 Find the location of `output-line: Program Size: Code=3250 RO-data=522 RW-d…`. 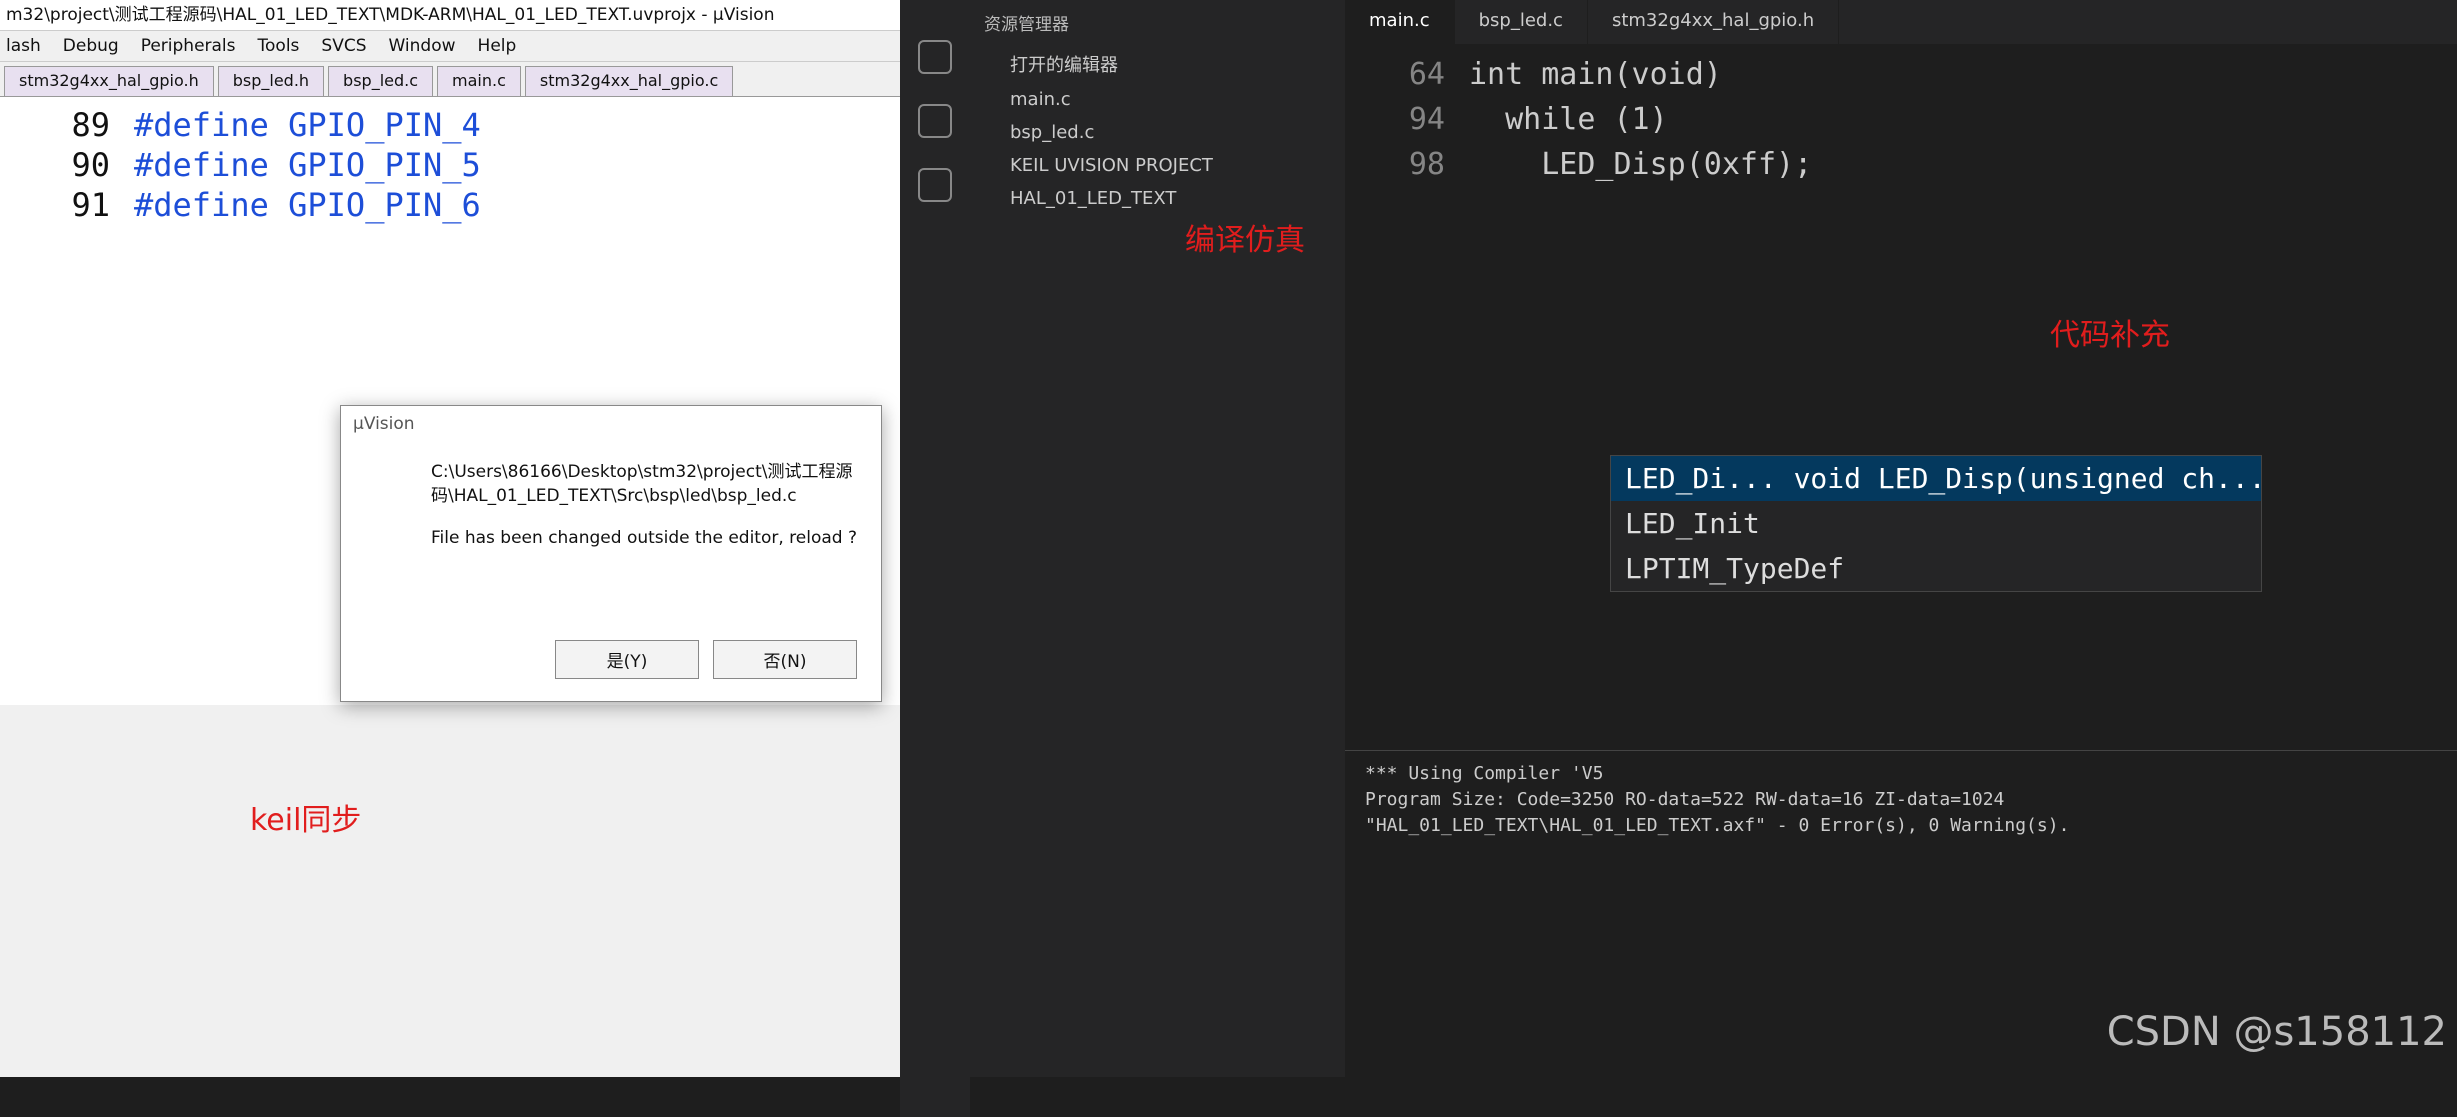

output-line: Program Size: Code=3250 RO-data=522 RW-d… is located at coordinates (1685, 799).